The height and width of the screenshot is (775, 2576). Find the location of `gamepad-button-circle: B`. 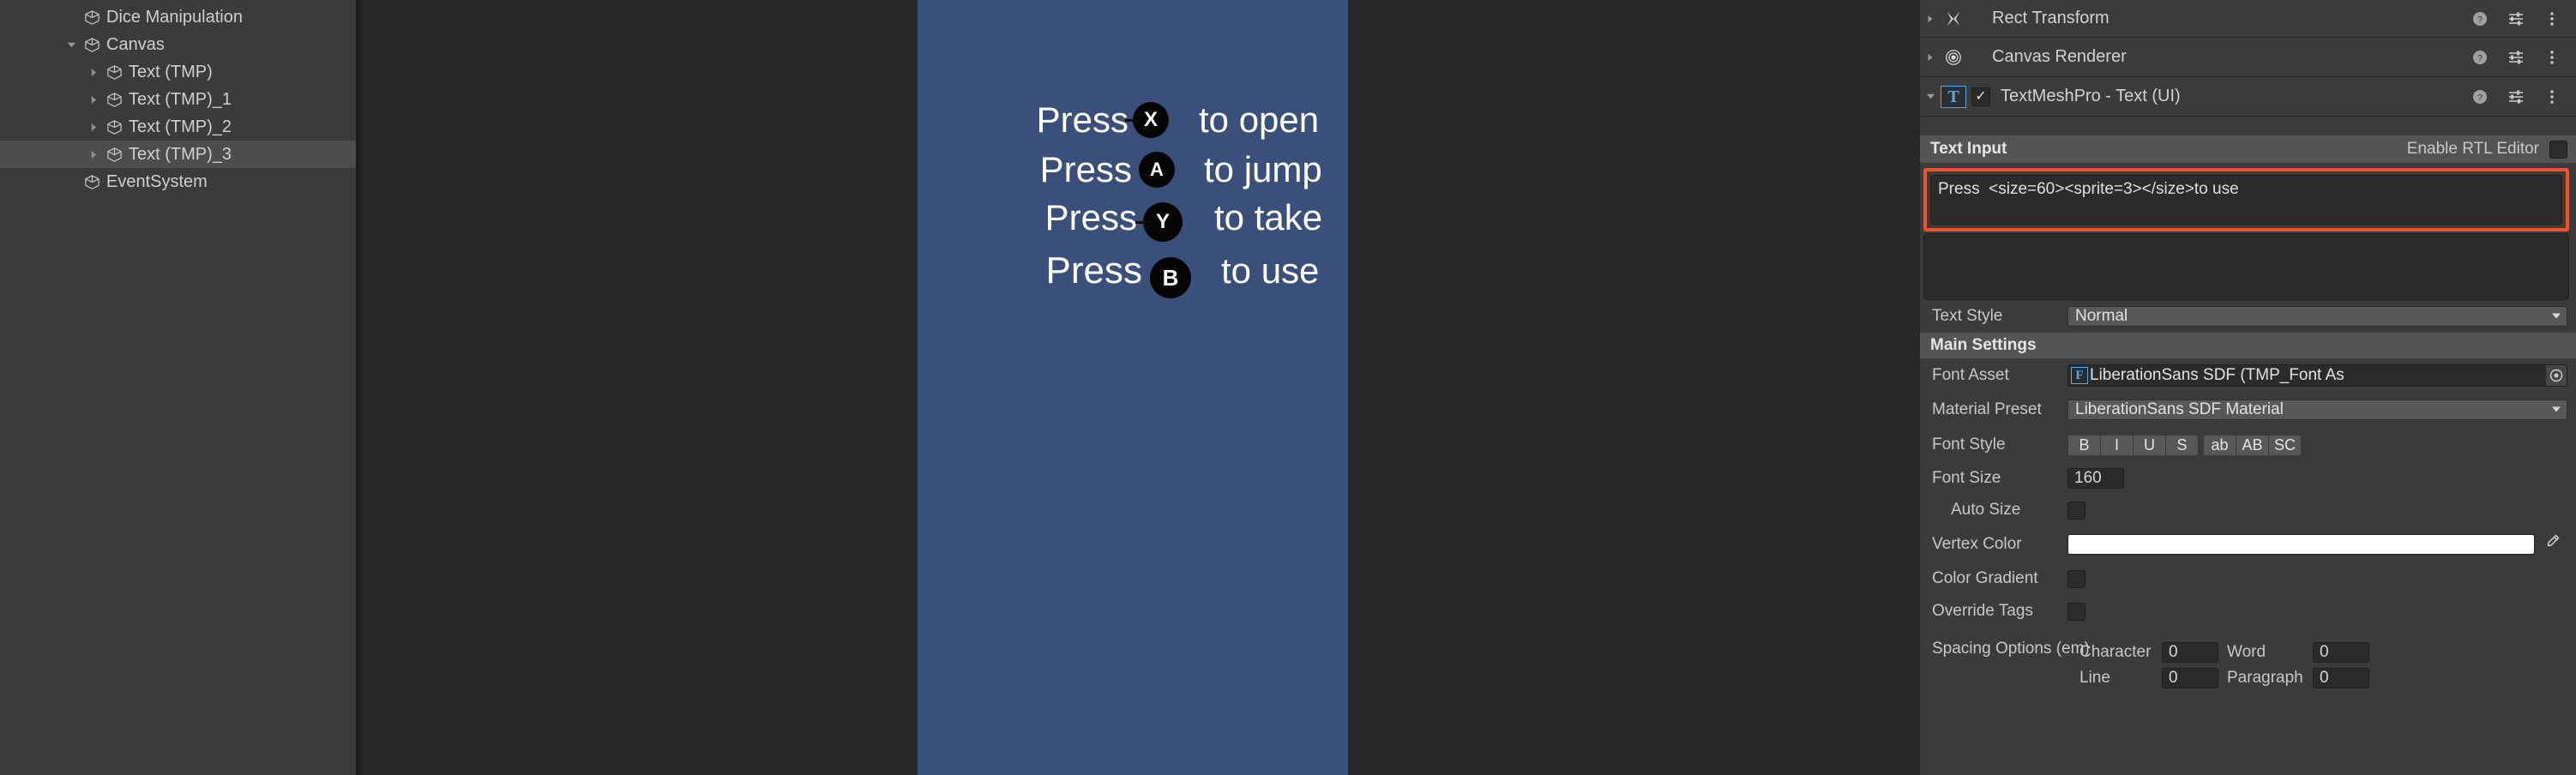

gamepad-button-circle: B is located at coordinates (1171, 277).